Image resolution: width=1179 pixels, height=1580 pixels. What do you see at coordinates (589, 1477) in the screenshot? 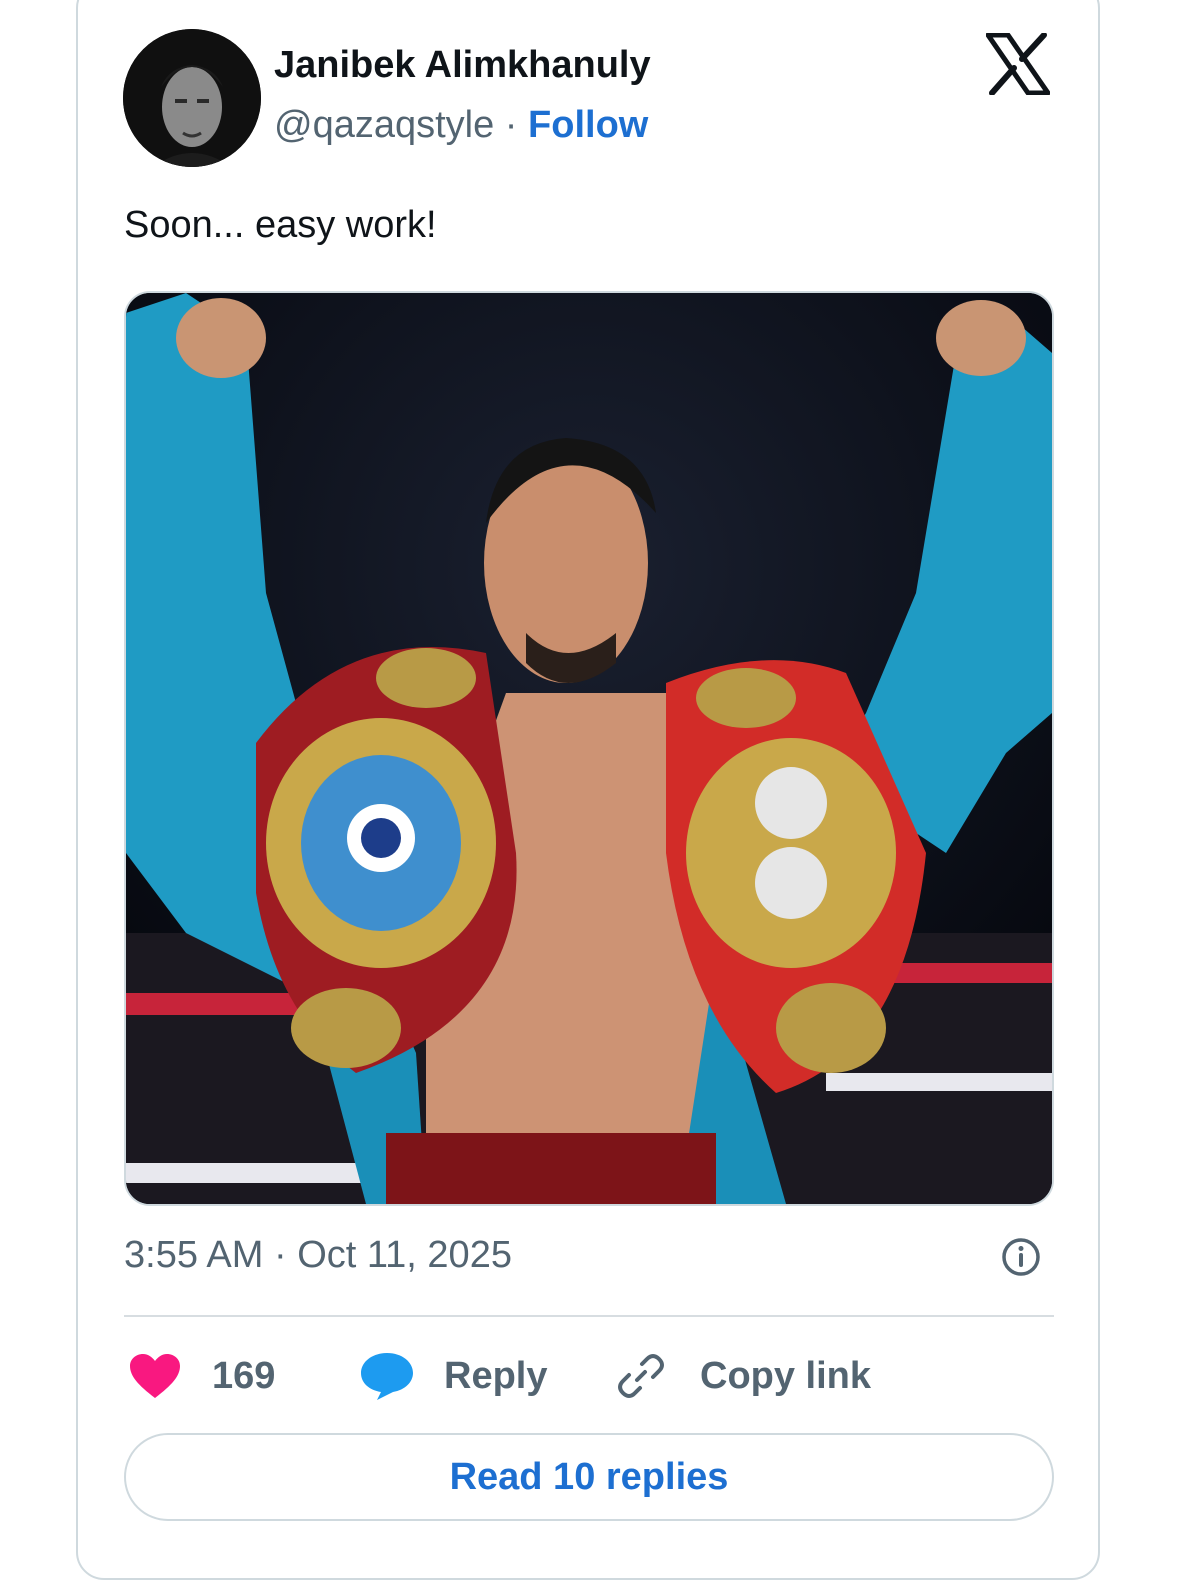
I see `read-replies-button: Read 10 replies` at bounding box center [589, 1477].